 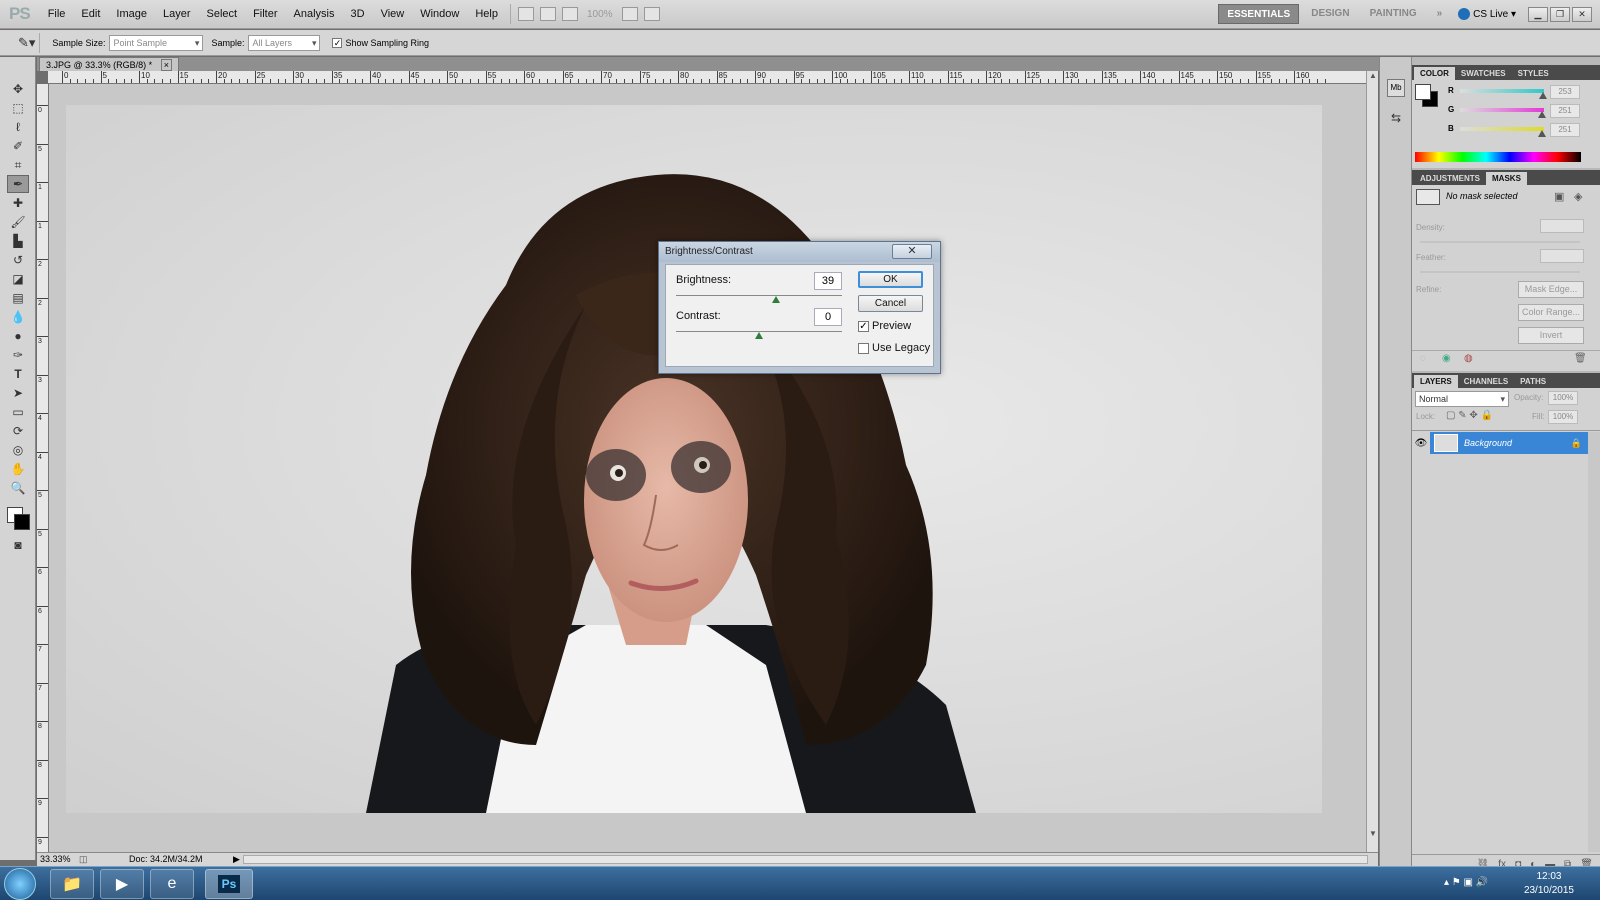 What do you see at coordinates (1483, 73) in the screenshot?
I see `tab-swatches: SWATCHES` at bounding box center [1483, 73].